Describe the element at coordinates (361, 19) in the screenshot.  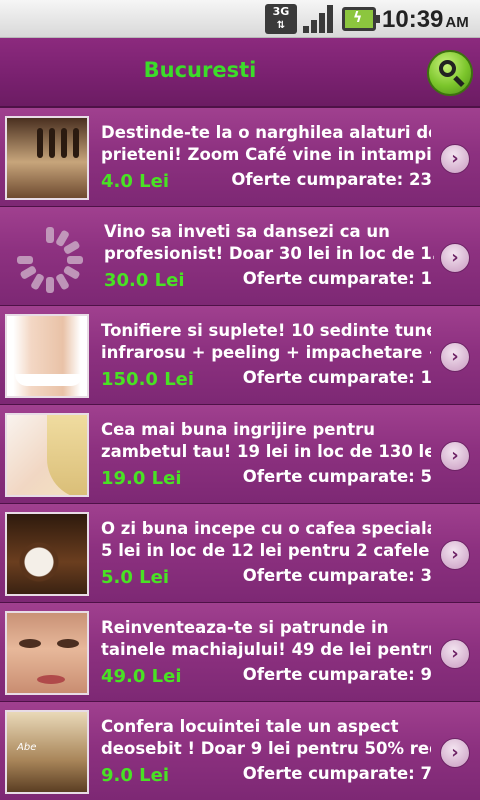
I see `battery-charging-icon: ϟ` at that location.